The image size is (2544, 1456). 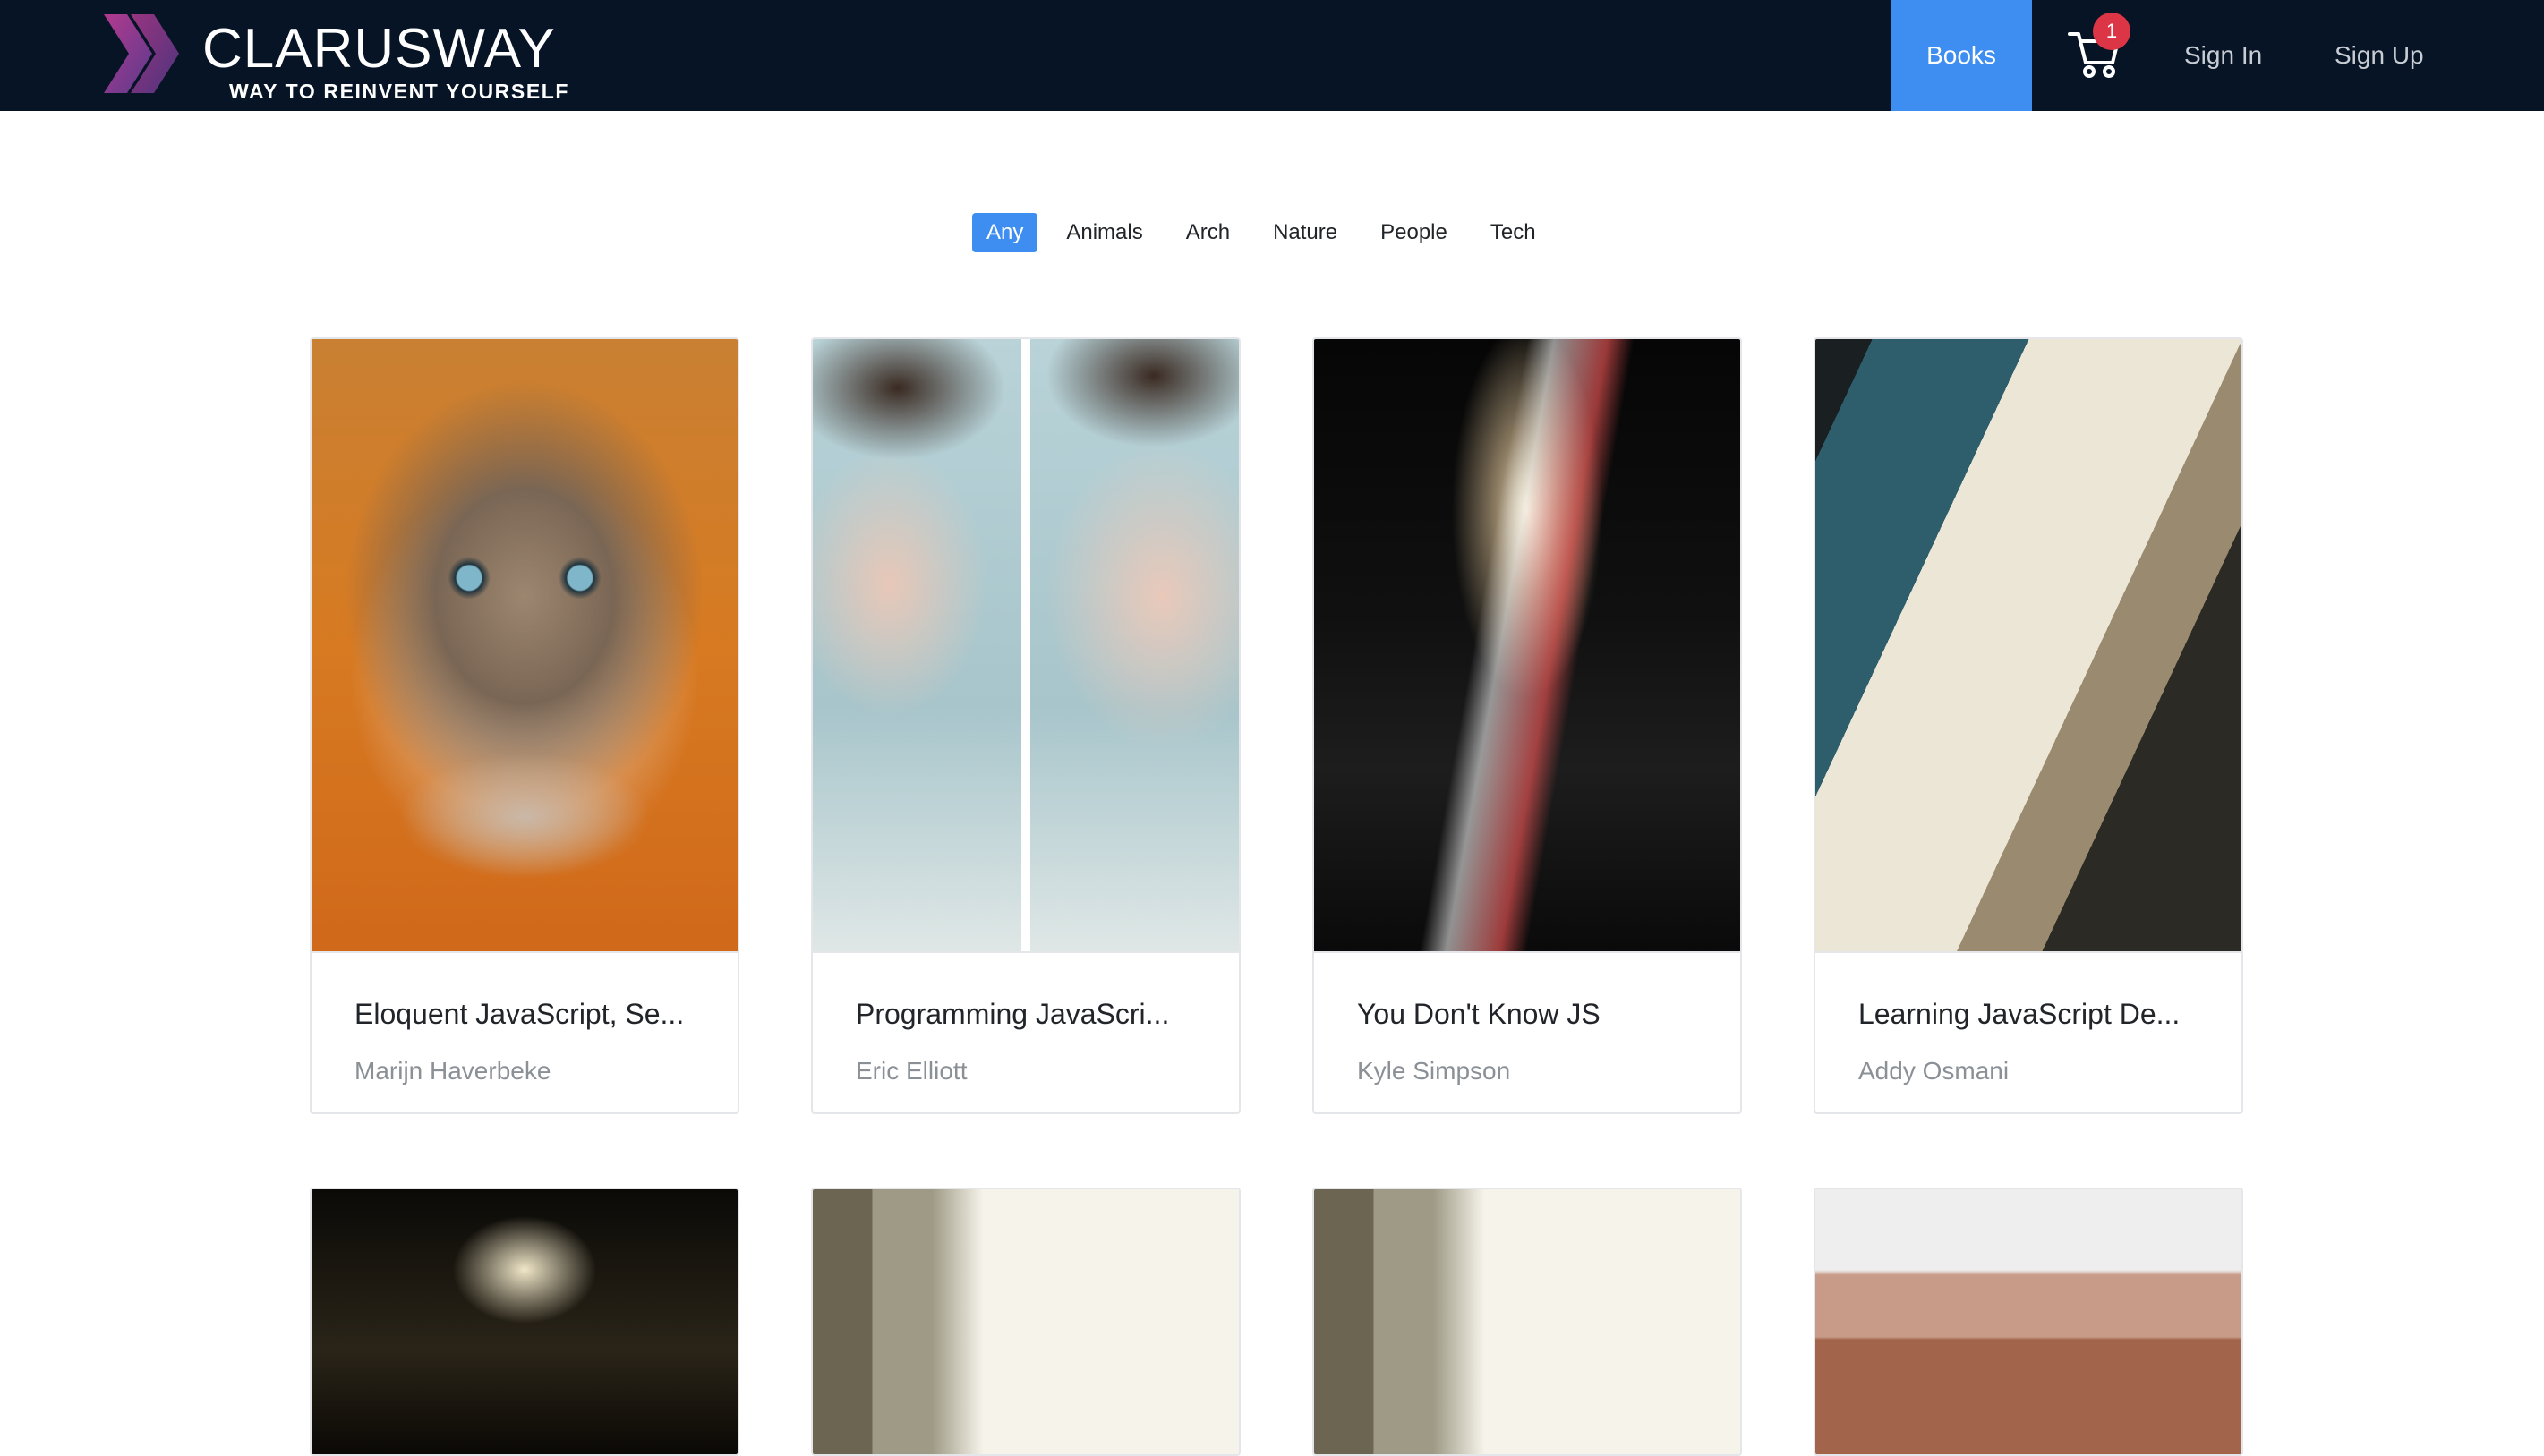 What do you see at coordinates (1005, 232) in the screenshot?
I see `filter-any: Any` at bounding box center [1005, 232].